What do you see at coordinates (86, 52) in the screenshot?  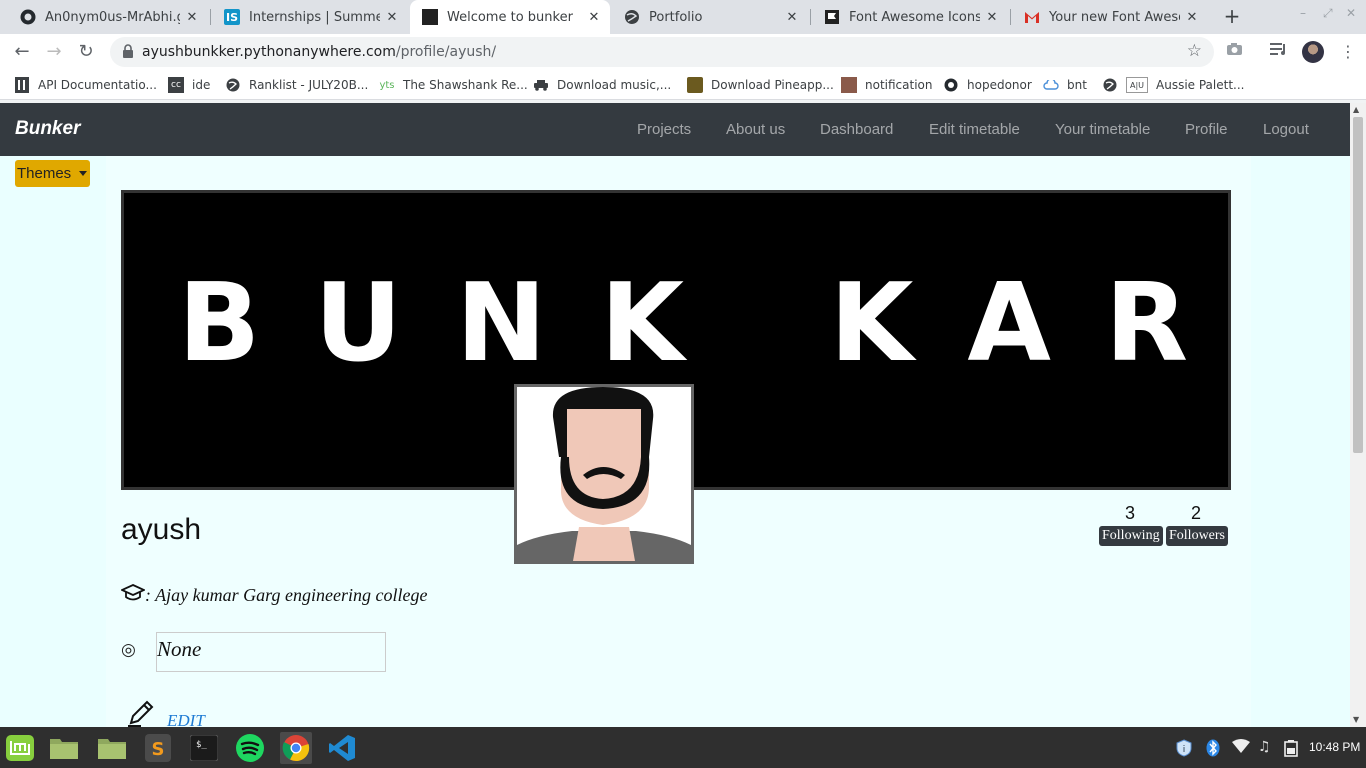 I see `reload-icon: ↻` at bounding box center [86, 52].